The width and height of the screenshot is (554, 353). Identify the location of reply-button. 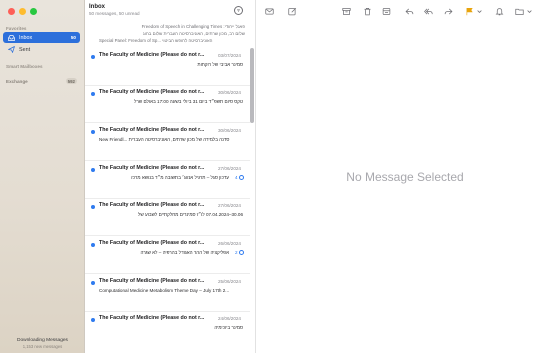
(409, 11).